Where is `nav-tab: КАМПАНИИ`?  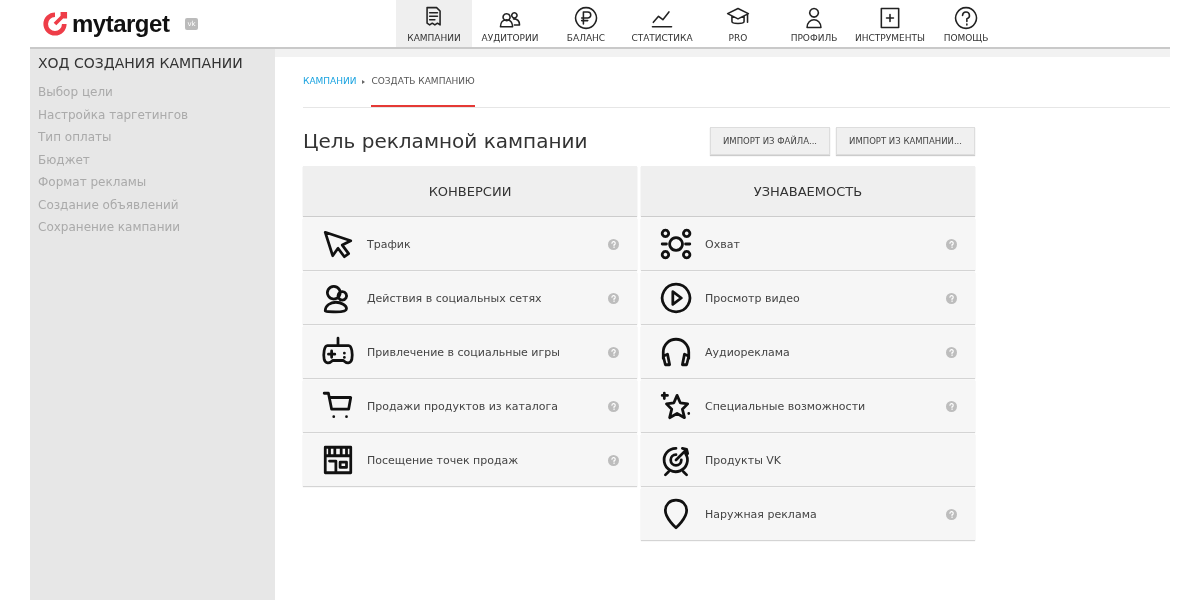 nav-tab: КАМПАНИИ is located at coordinates (434, 23).